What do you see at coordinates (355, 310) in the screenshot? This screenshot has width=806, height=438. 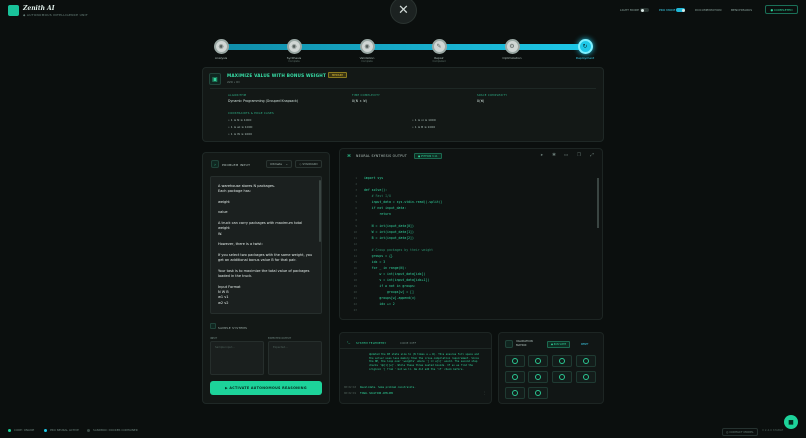 I see `line-number: 23` at bounding box center [355, 310].